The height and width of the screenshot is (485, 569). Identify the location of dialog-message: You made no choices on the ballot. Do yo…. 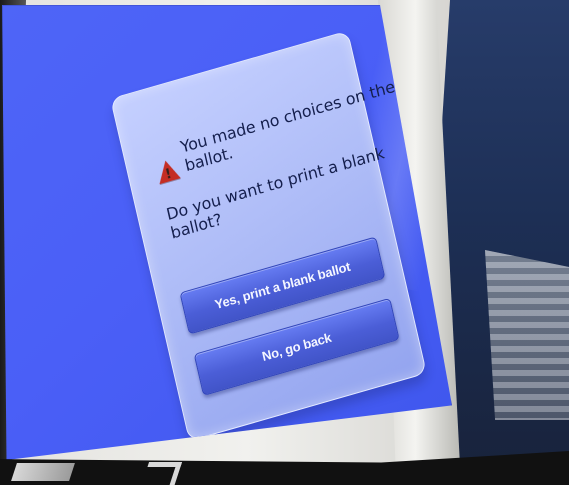
(274, 160).